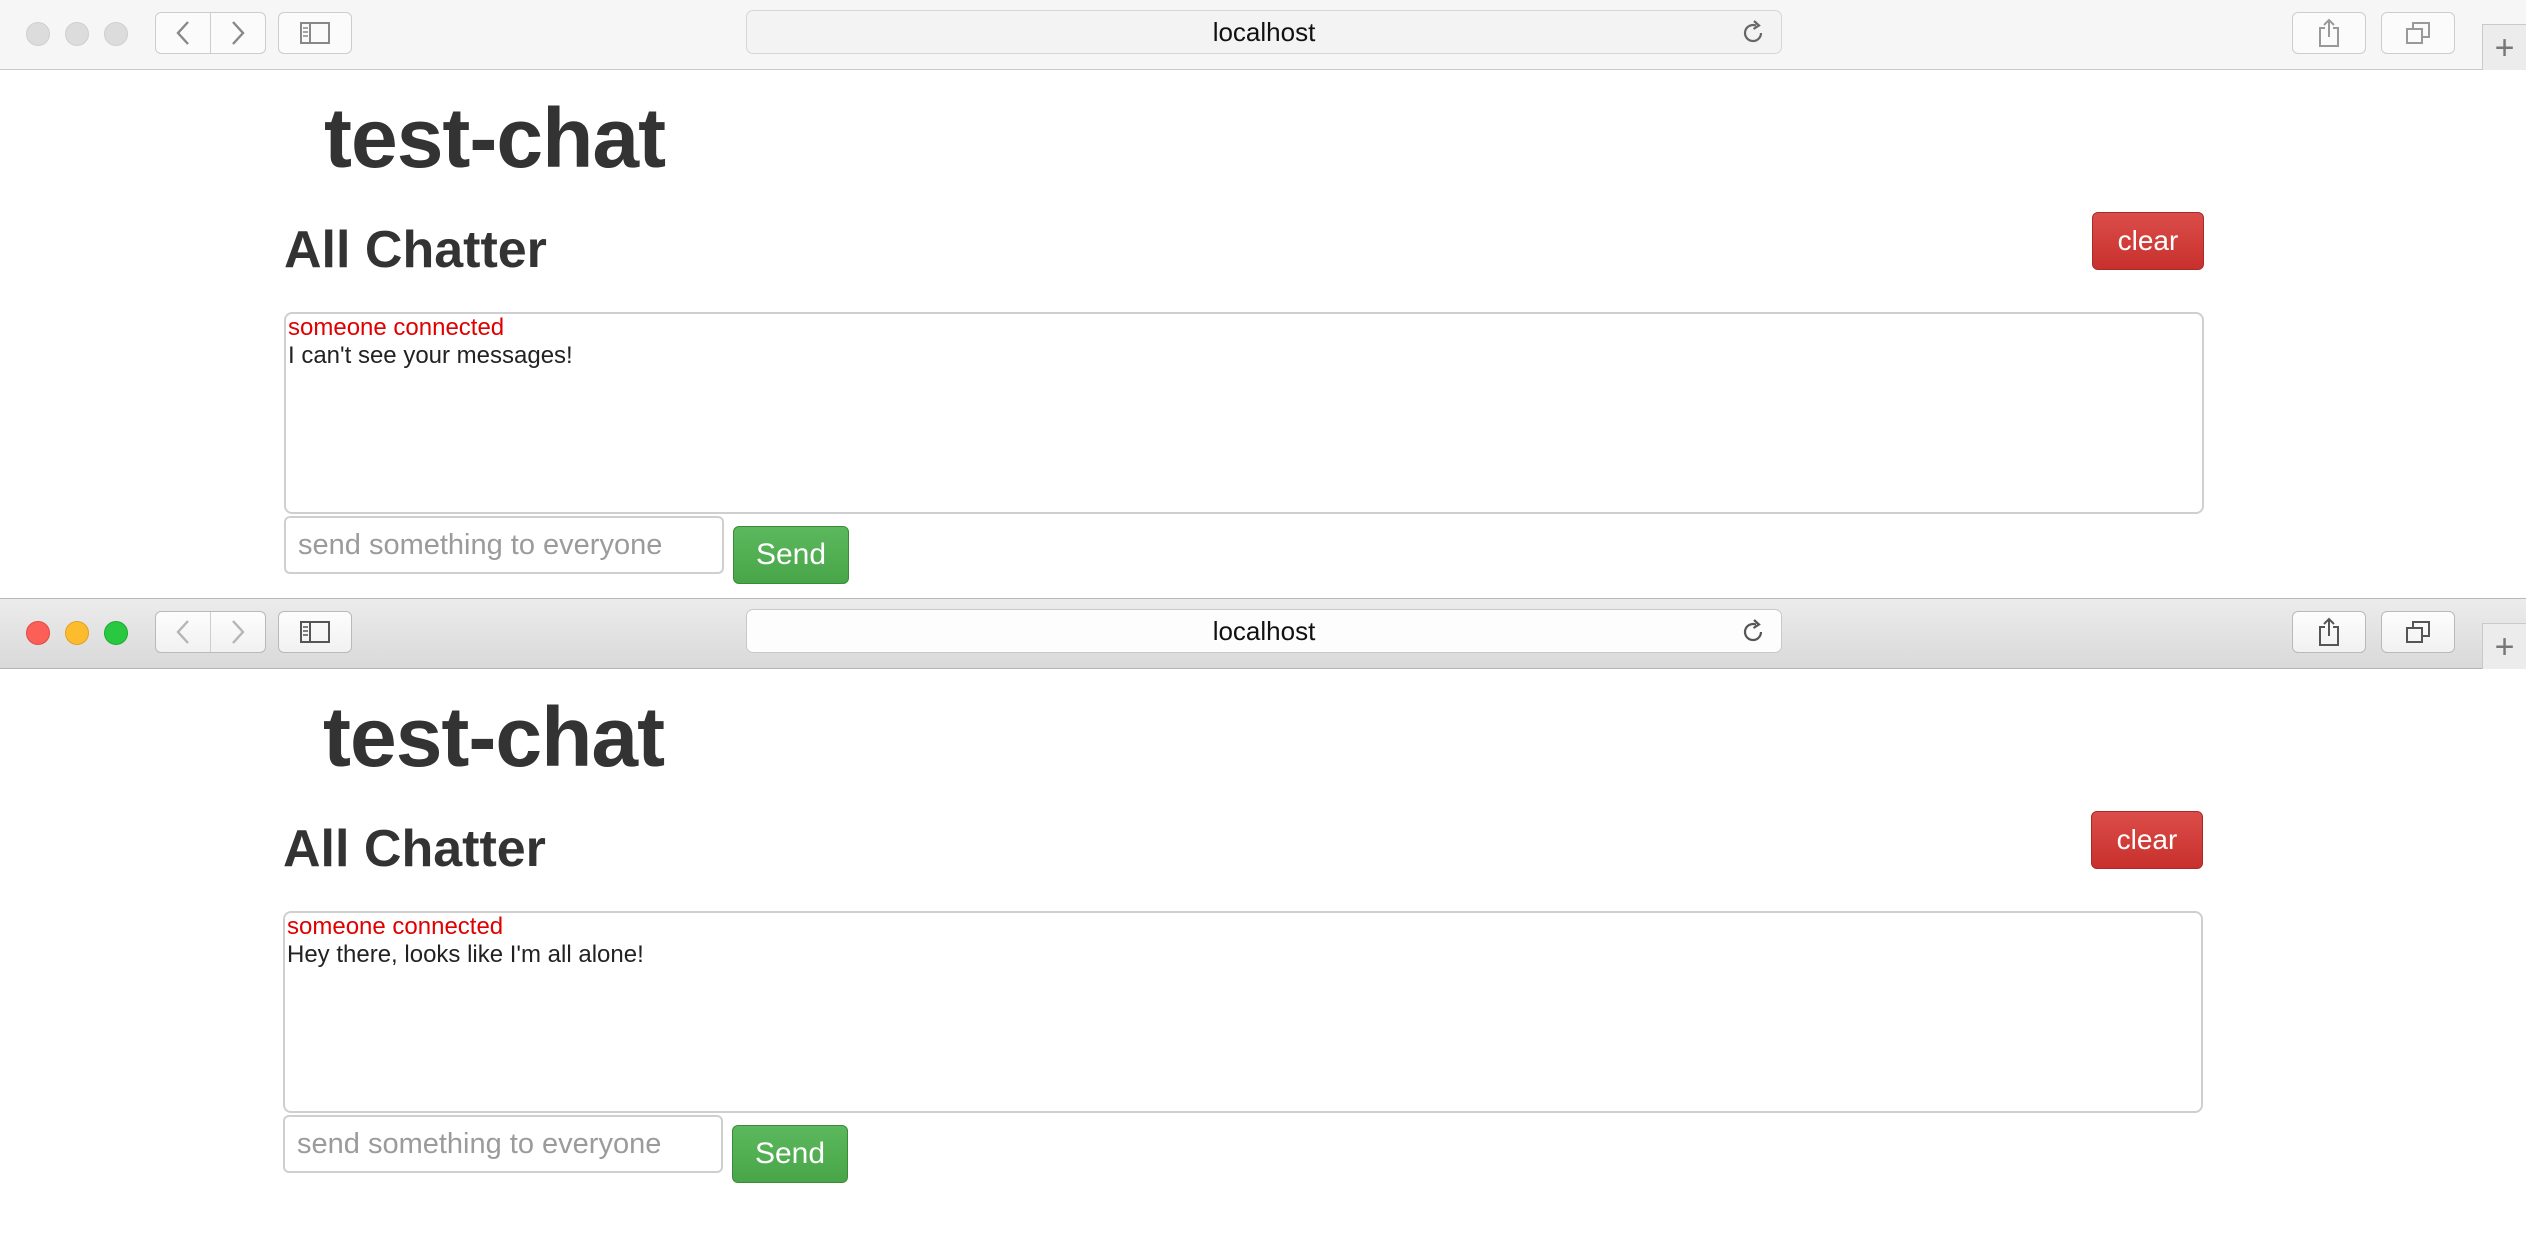 This screenshot has height=1235, width=2526. Describe the element at coordinates (430, 355) in the screenshot. I see `chat-message: I can't see your messages!` at that location.